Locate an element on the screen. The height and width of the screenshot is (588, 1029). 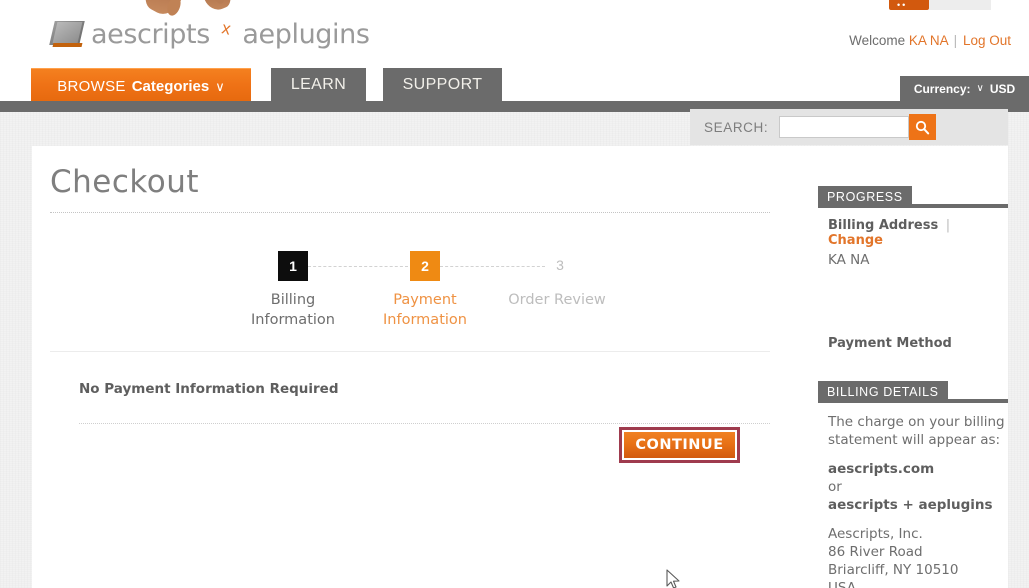
search-button is located at coordinates (923, 127).